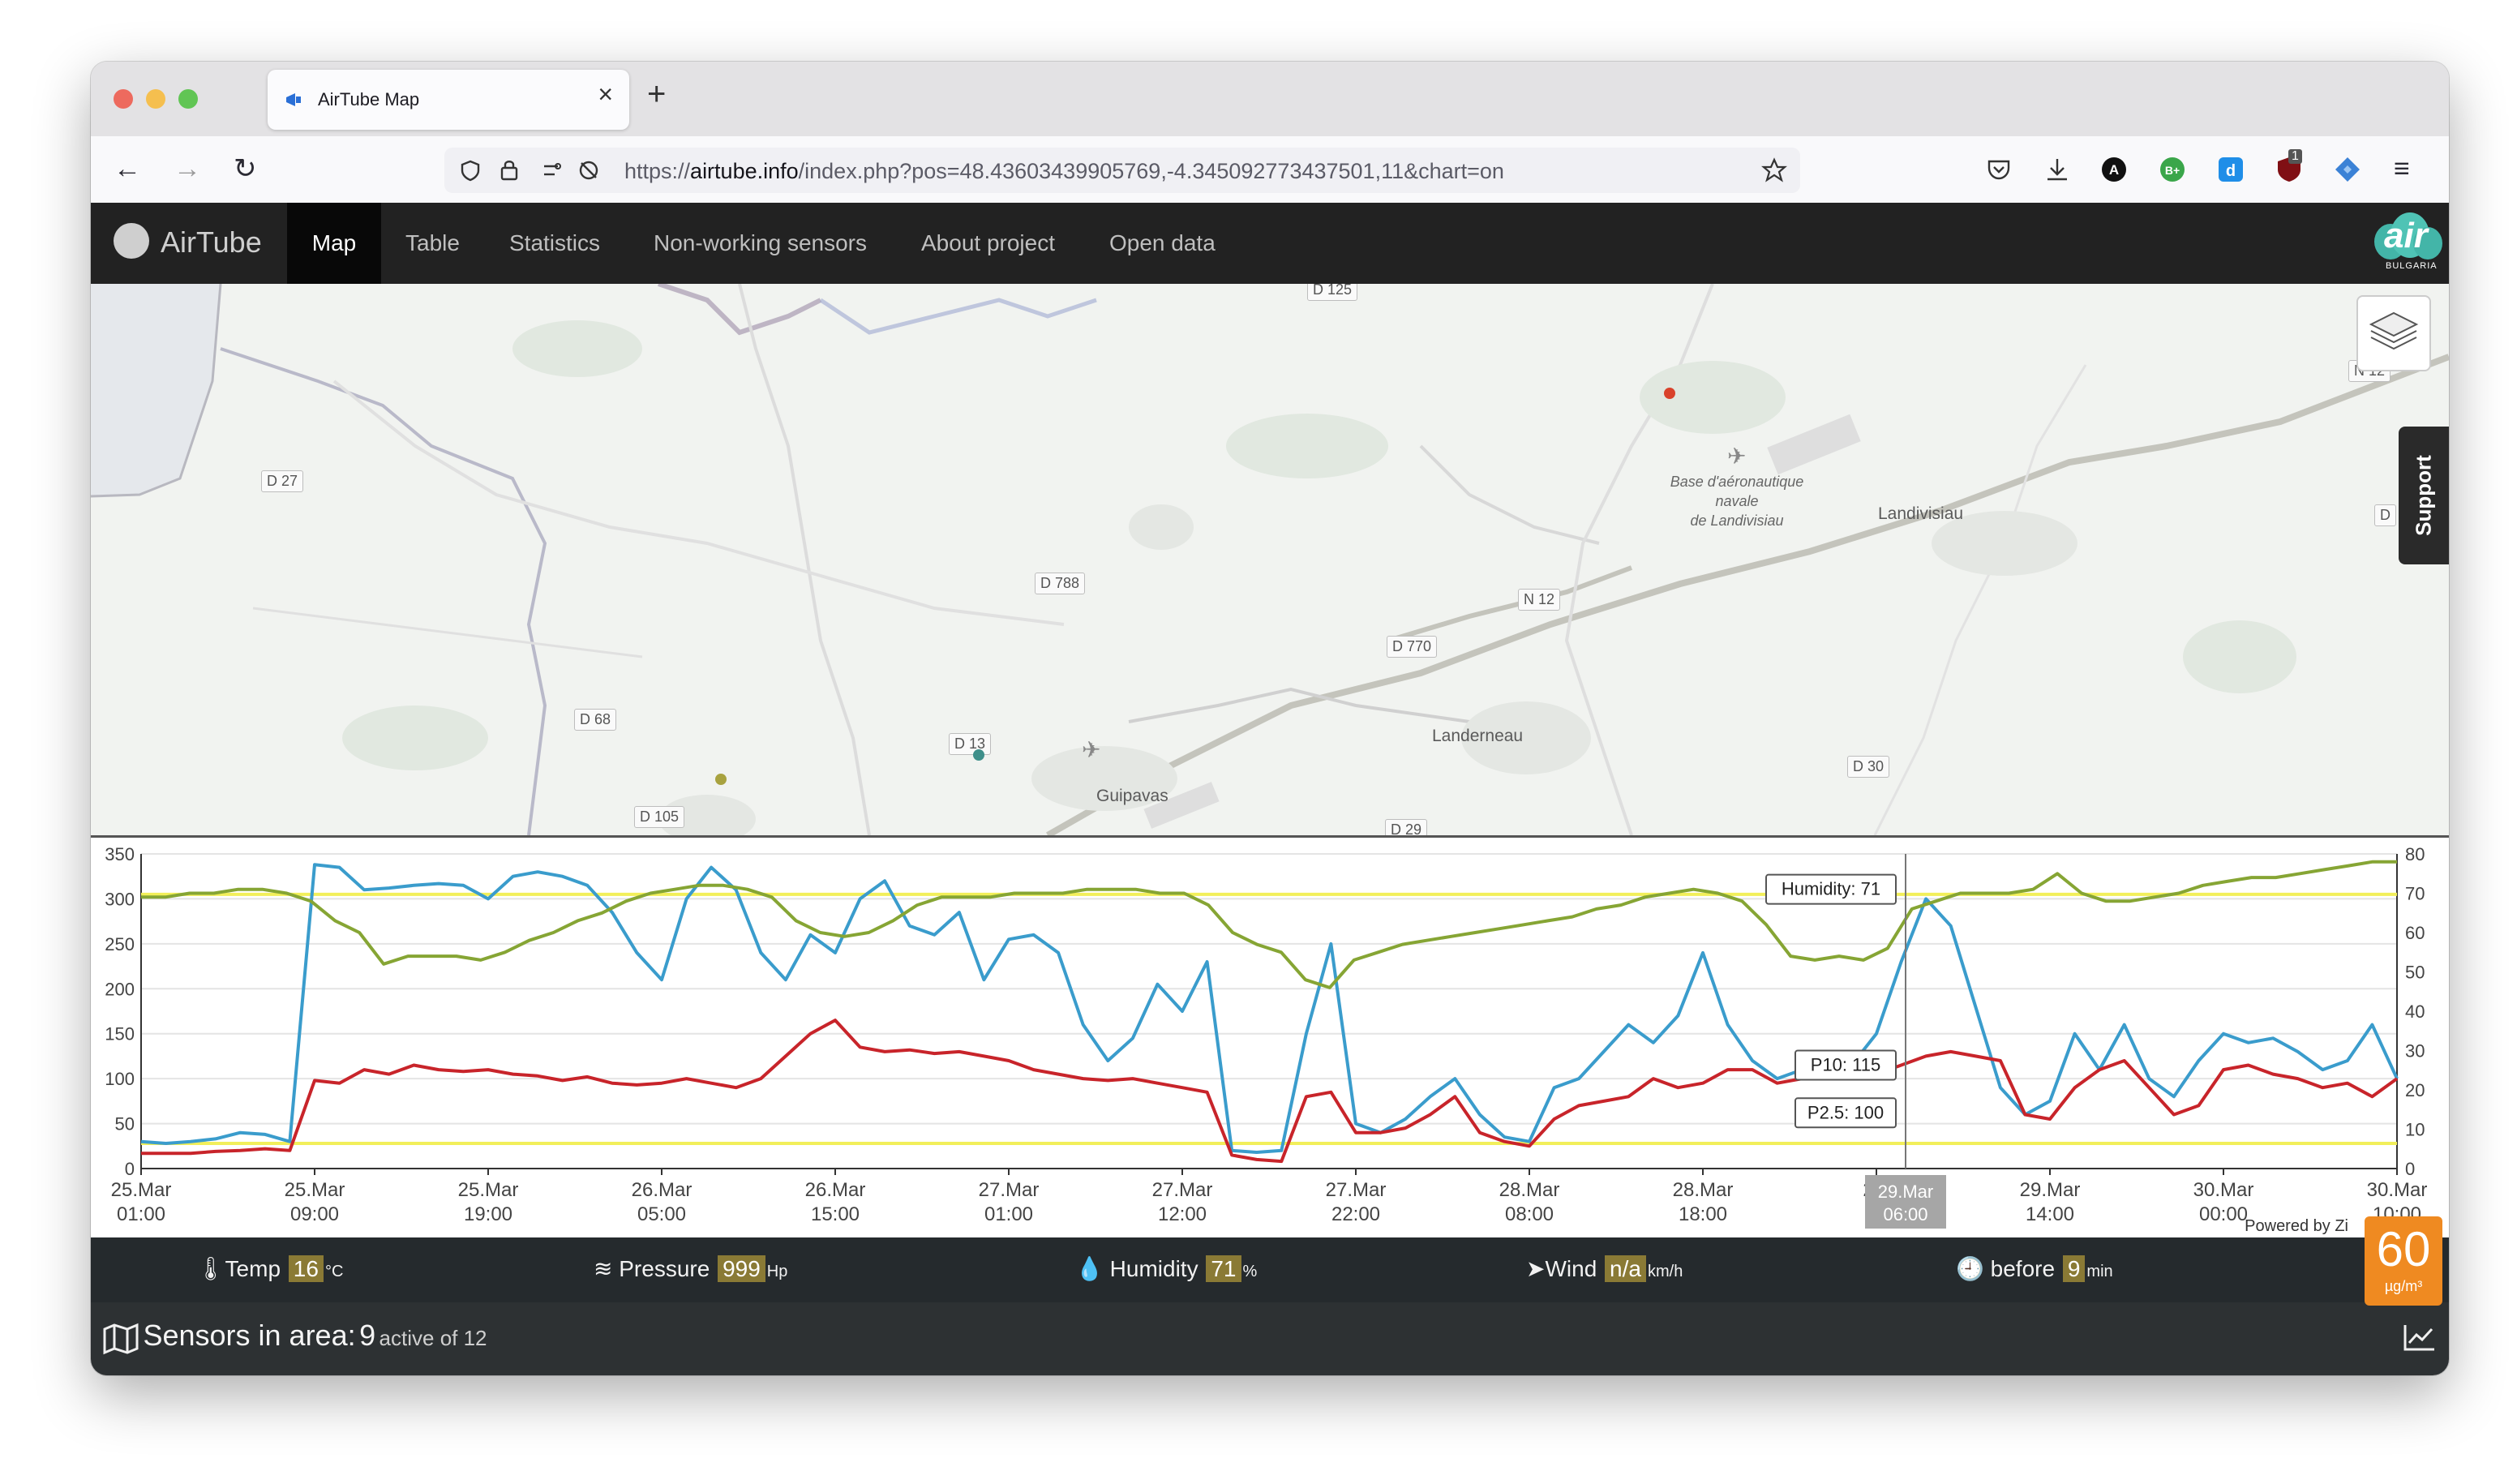  I want to click on ublock-badge: 1, so click(2295, 156).